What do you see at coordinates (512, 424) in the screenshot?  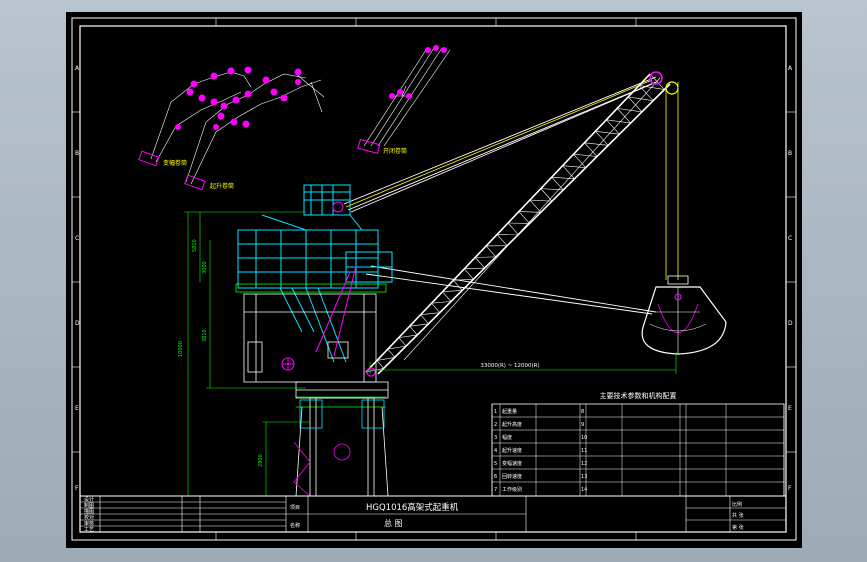 I see `spec-cell: 起升高度` at bounding box center [512, 424].